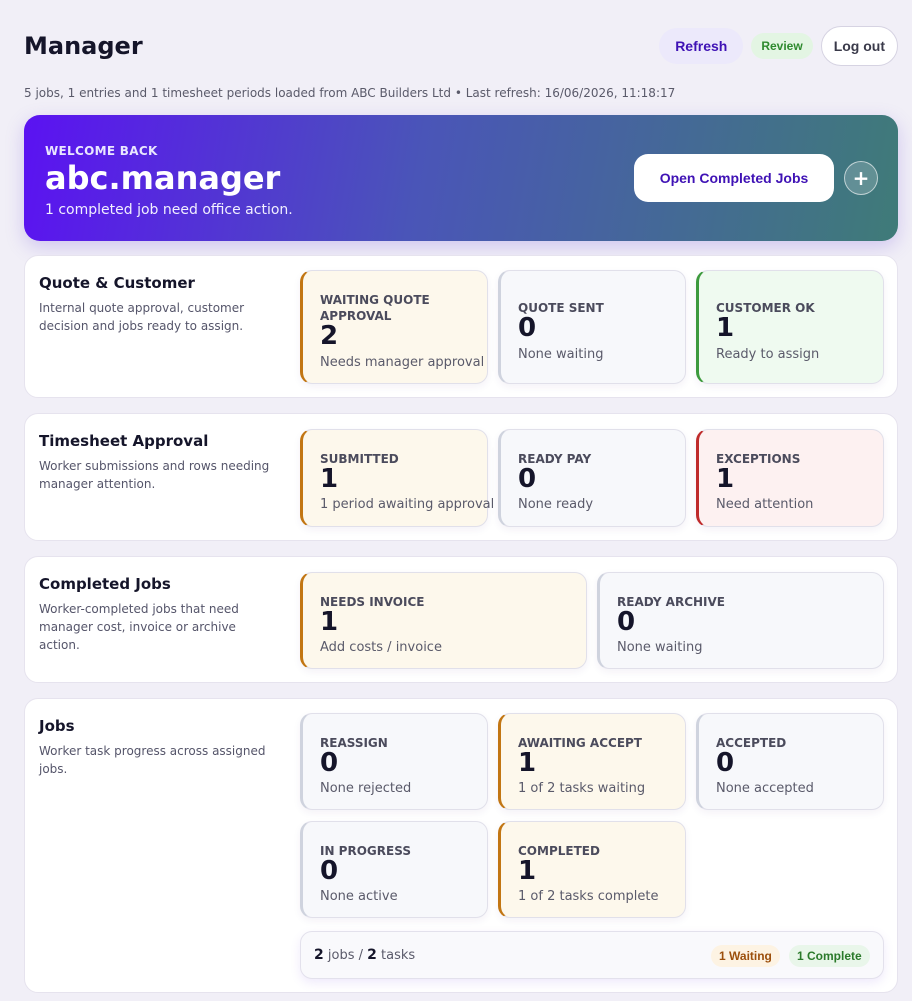 Image resolution: width=912 pixels, height=1001 pixels. Describe the element at coordinates (169, 210) in the screenshot. I see `action-summary-message: 1 completed job need office action.` at that location.